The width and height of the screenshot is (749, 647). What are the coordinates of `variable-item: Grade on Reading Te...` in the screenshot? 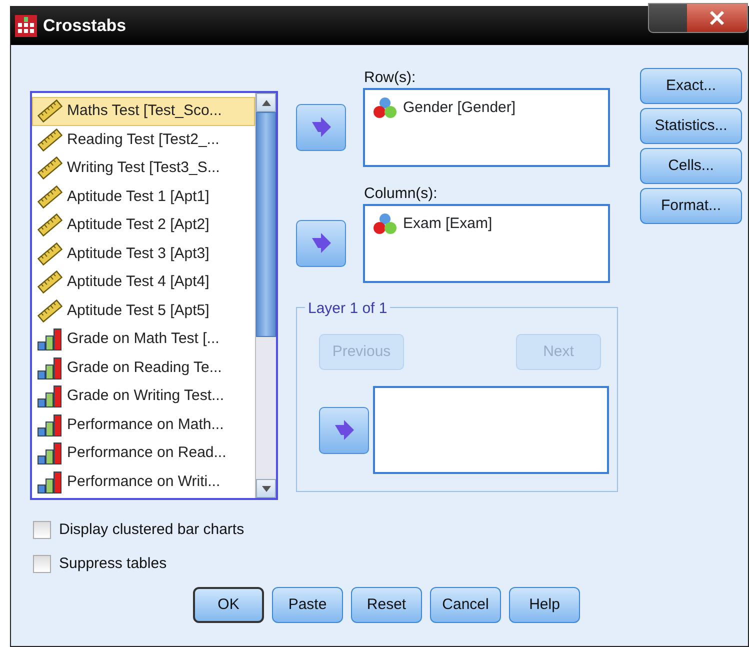 It's located at (143, 368).